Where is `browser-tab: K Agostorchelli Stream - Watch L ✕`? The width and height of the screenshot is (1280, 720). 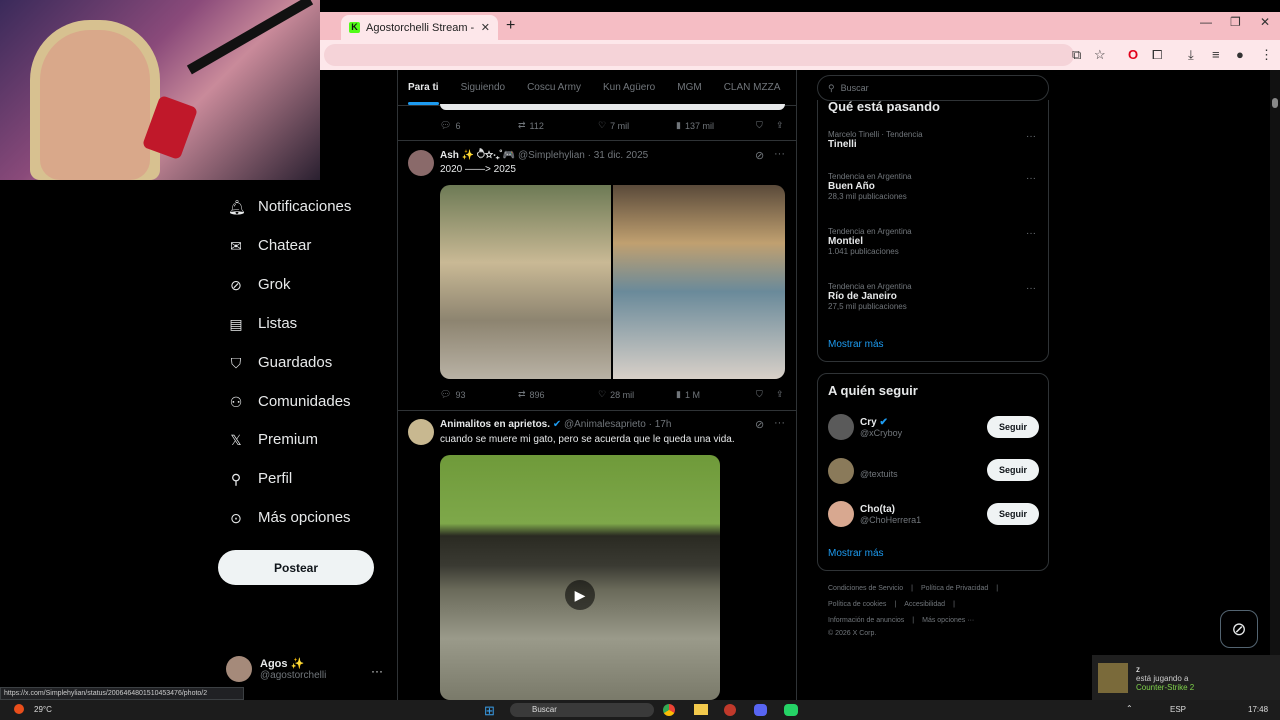
browser-tab: K Agostorchelli Stream - Watch L ✕ is located at coordinates (419, 27).